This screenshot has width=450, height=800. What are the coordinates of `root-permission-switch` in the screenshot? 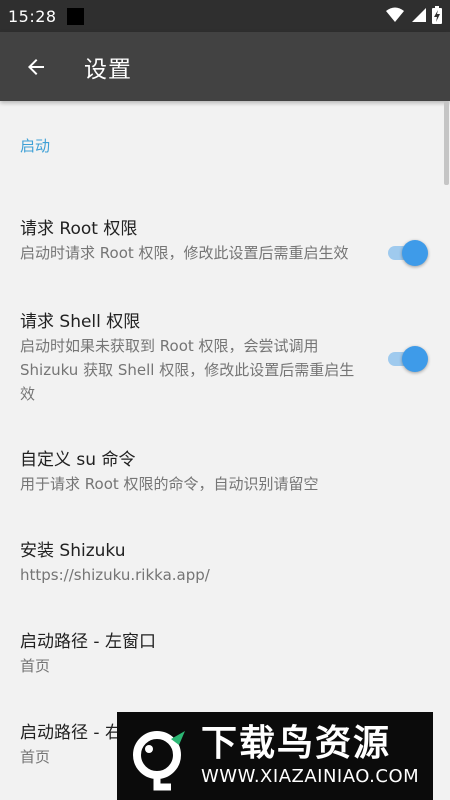 It's located at (407, 253).